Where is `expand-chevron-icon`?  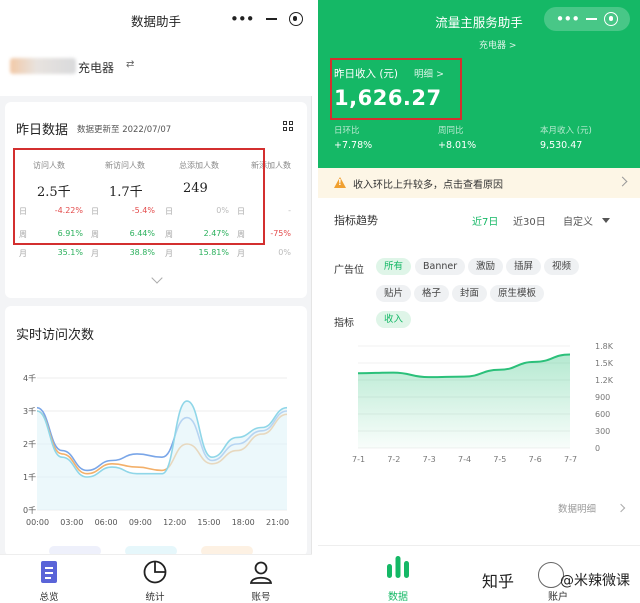 expand-chevron-icon is located at coordinates (157, 278).